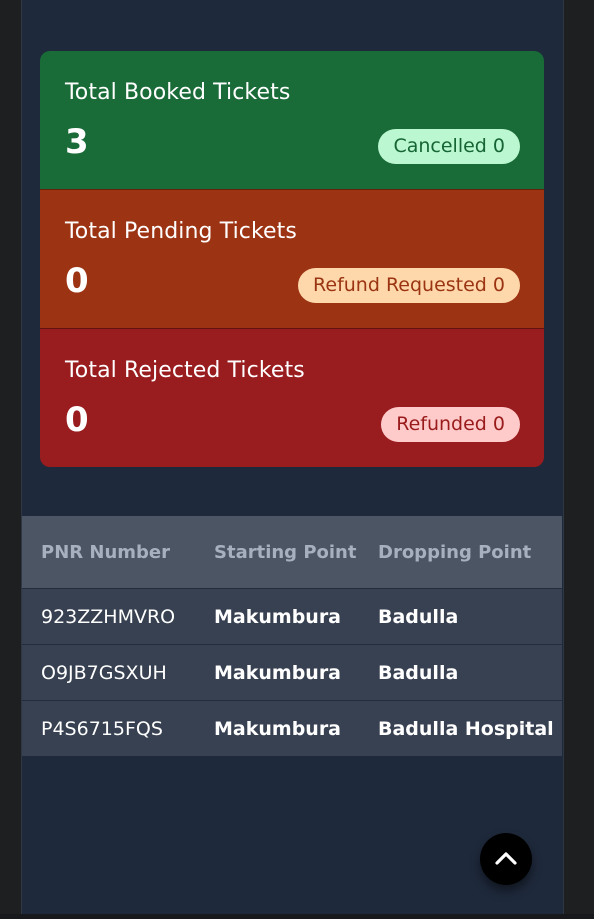 This screenshot has width=594, height=919. What do you see at coordinates (450, 424) in the screenshot?
I see `refunded-badge: Refunded 0` at bounding box center [450, 424].